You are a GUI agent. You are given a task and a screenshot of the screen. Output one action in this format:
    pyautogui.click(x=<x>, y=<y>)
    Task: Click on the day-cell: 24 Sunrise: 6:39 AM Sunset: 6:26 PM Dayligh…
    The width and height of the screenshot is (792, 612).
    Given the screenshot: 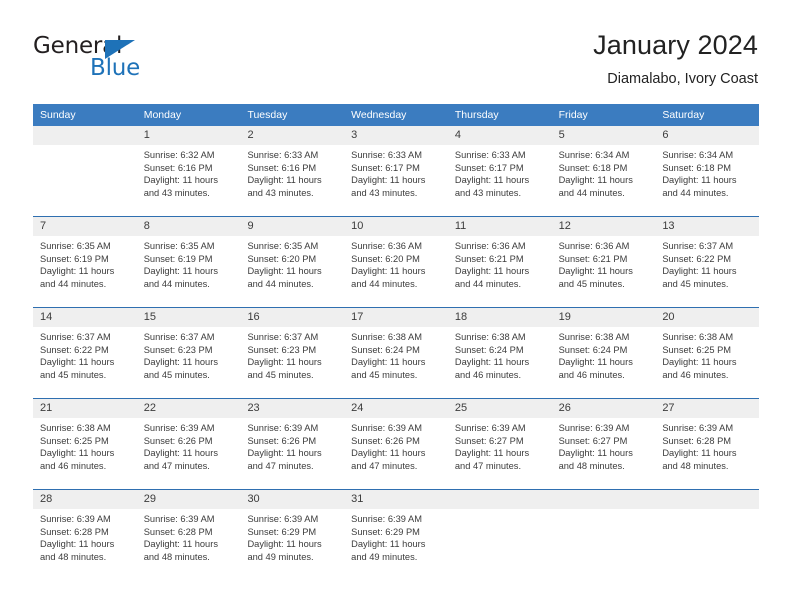 What is the action you would take?
    pyautogui.click(x=396, y=440)
    